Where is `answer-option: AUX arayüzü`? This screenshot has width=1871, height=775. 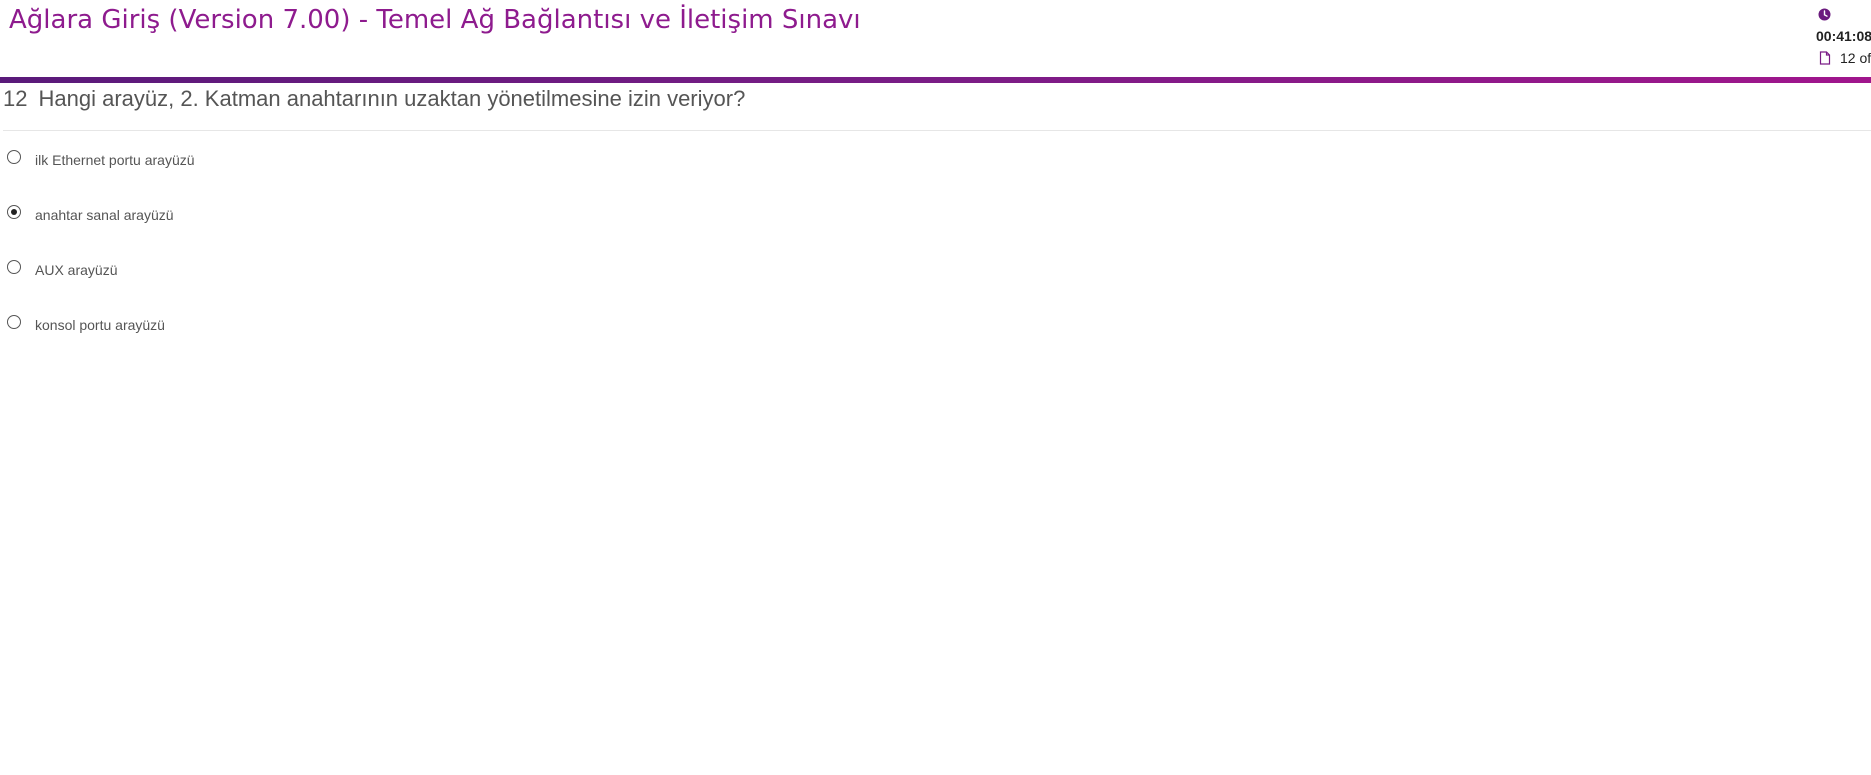 answer-option: AUX arayüzü is located at coordinates (250, 270).